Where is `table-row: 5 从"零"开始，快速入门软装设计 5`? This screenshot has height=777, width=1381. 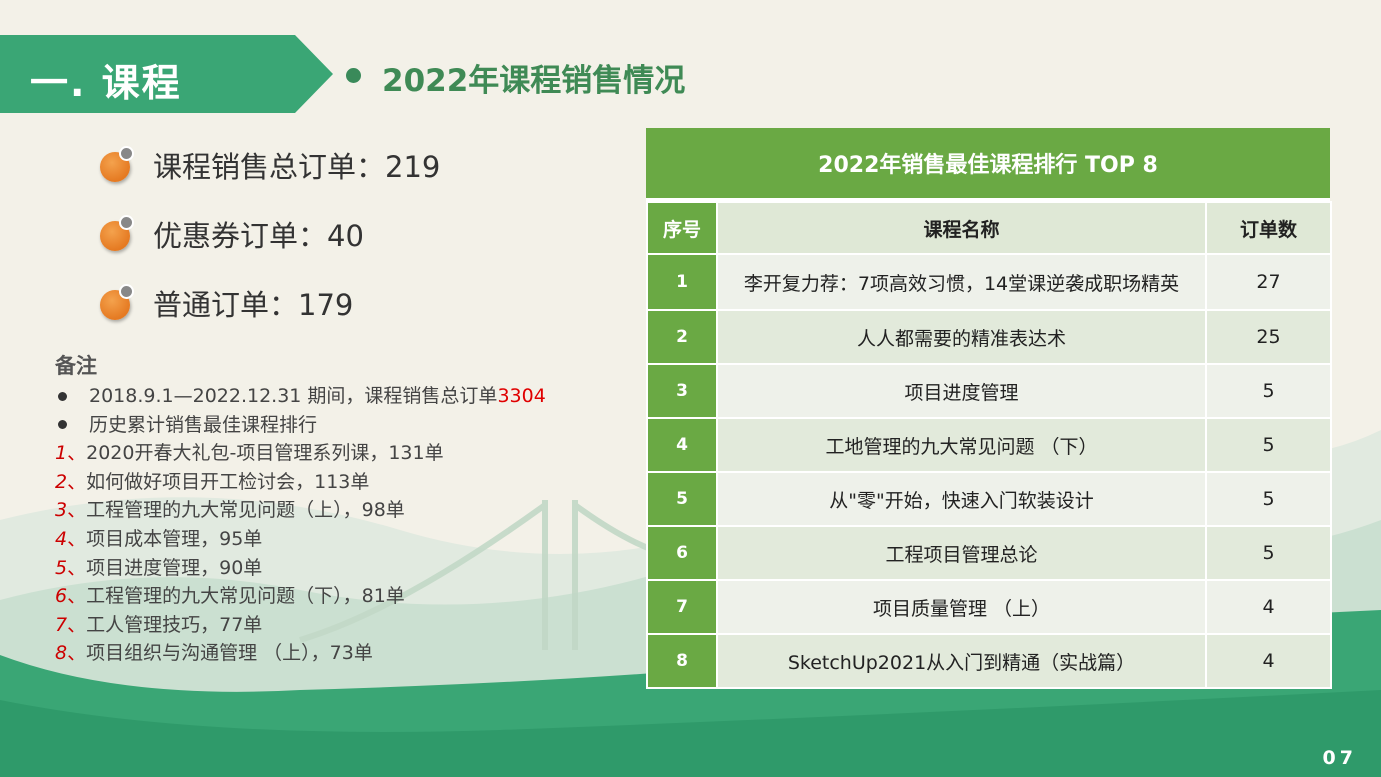 table-row: 5 从"零"开始，快速入门软装设计 5 is located at coordinates (989, 499).